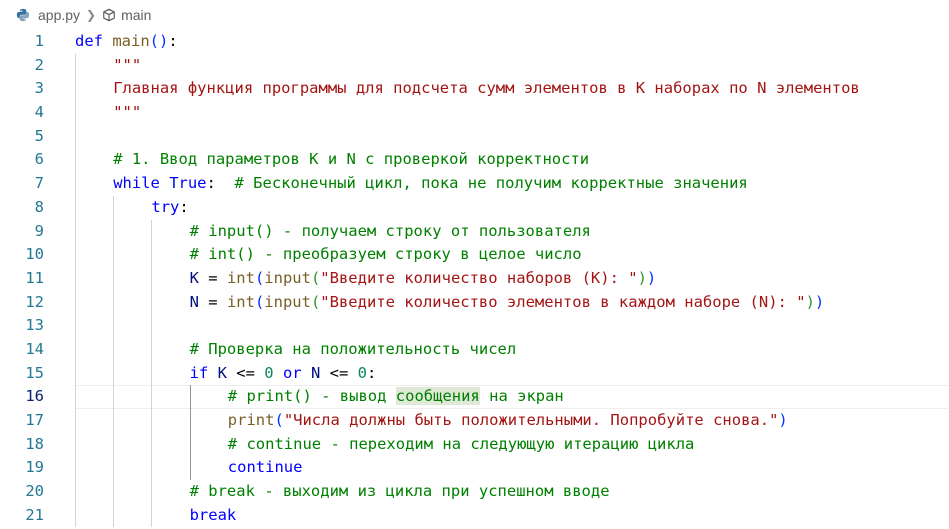 The height and width of the screenshot is (529, 949). What do you see at coordinates (287, 301) in the screenshot?
I see `code-token: input` at bounding box center [287, 301].